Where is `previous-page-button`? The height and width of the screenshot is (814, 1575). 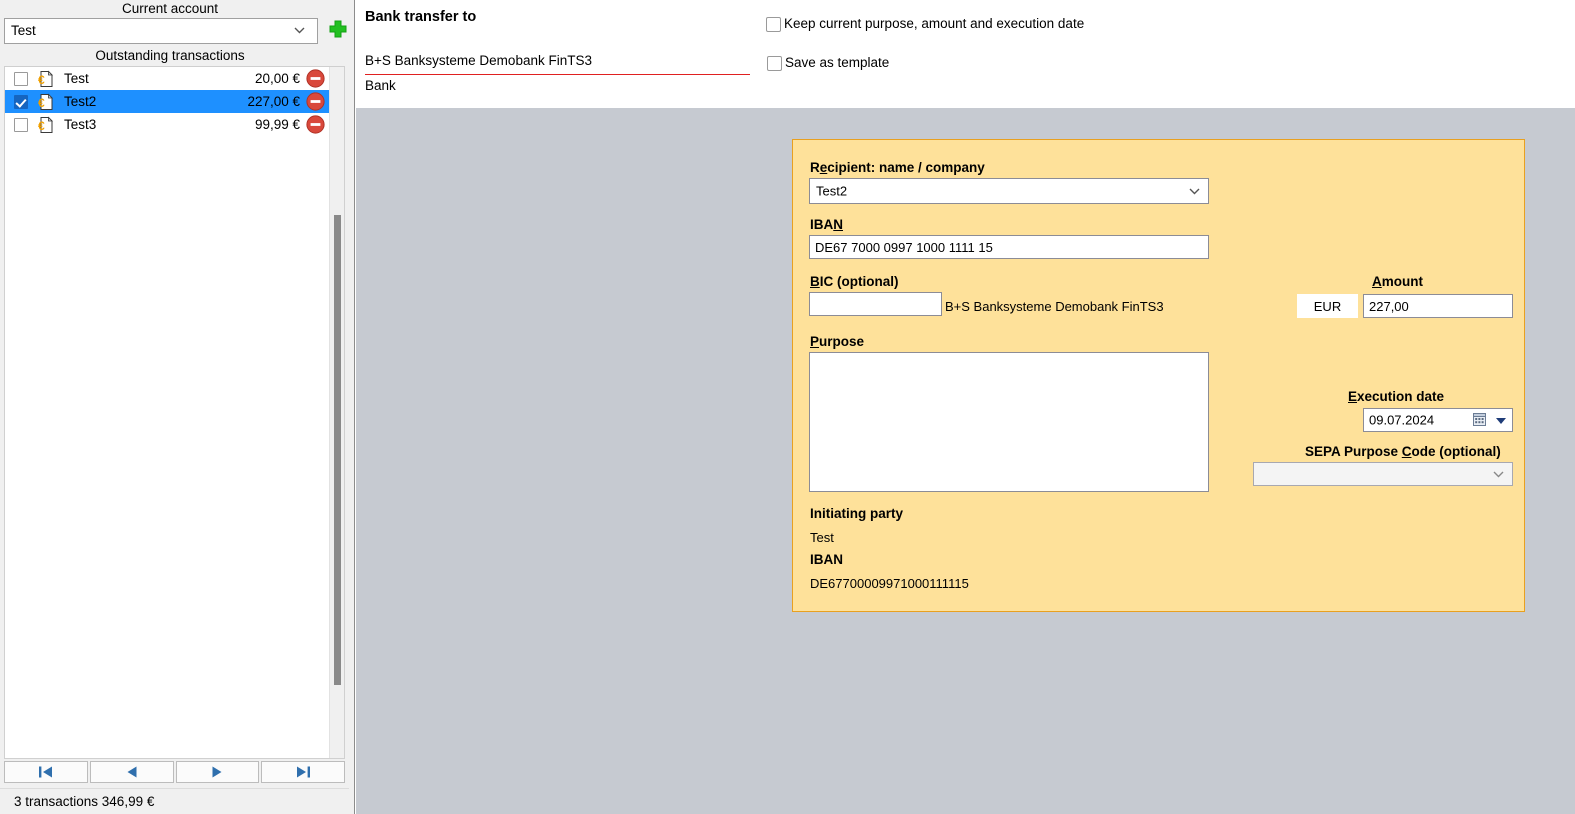
previous-page-button is located at coordinates (131, 772).